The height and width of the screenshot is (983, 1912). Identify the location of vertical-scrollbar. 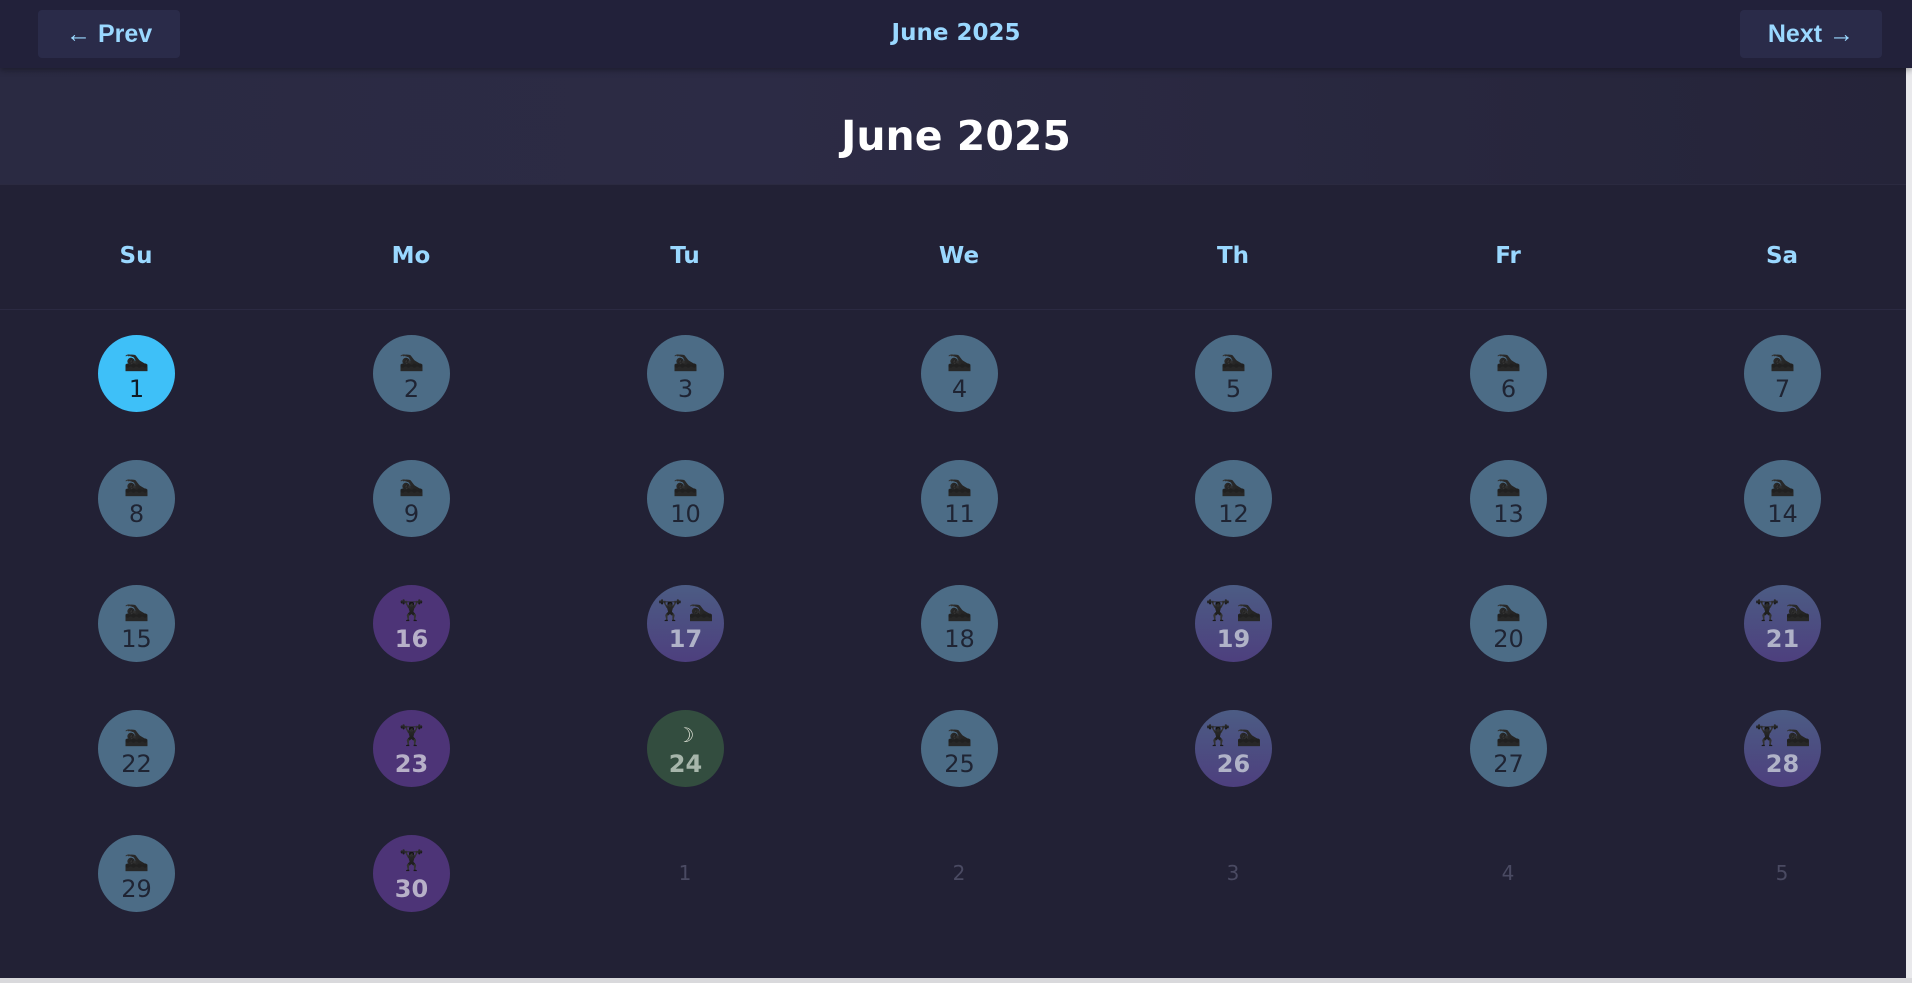
(1909, 491).